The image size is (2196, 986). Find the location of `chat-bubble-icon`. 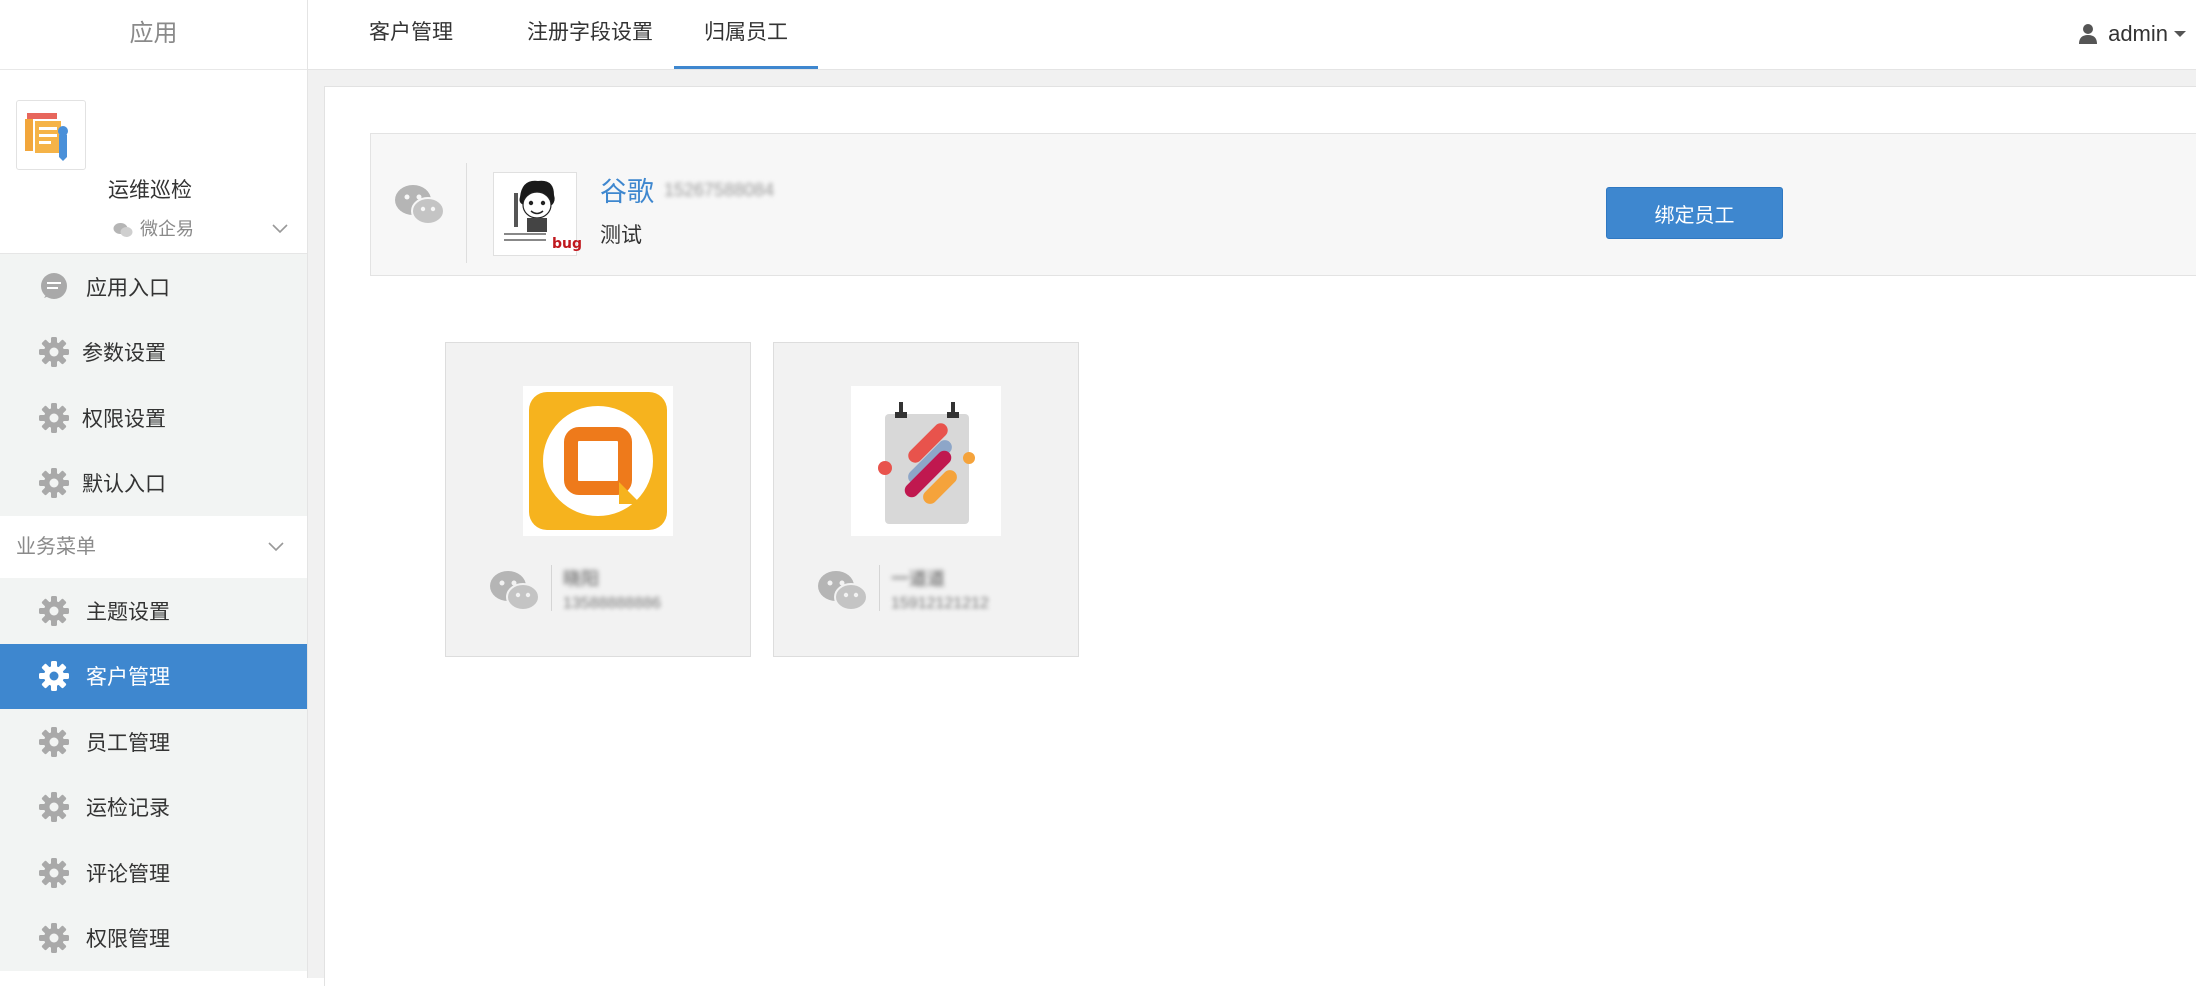

chat-bubble-icon is located at coordinates (54, 285).